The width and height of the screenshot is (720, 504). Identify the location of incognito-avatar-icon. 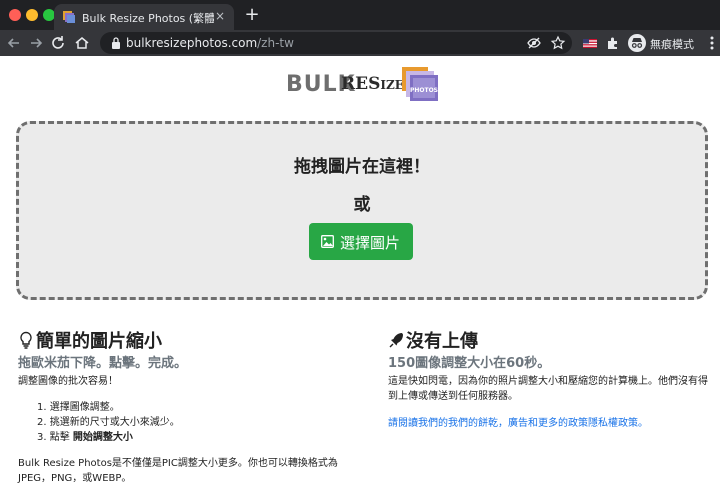
(637, 43).